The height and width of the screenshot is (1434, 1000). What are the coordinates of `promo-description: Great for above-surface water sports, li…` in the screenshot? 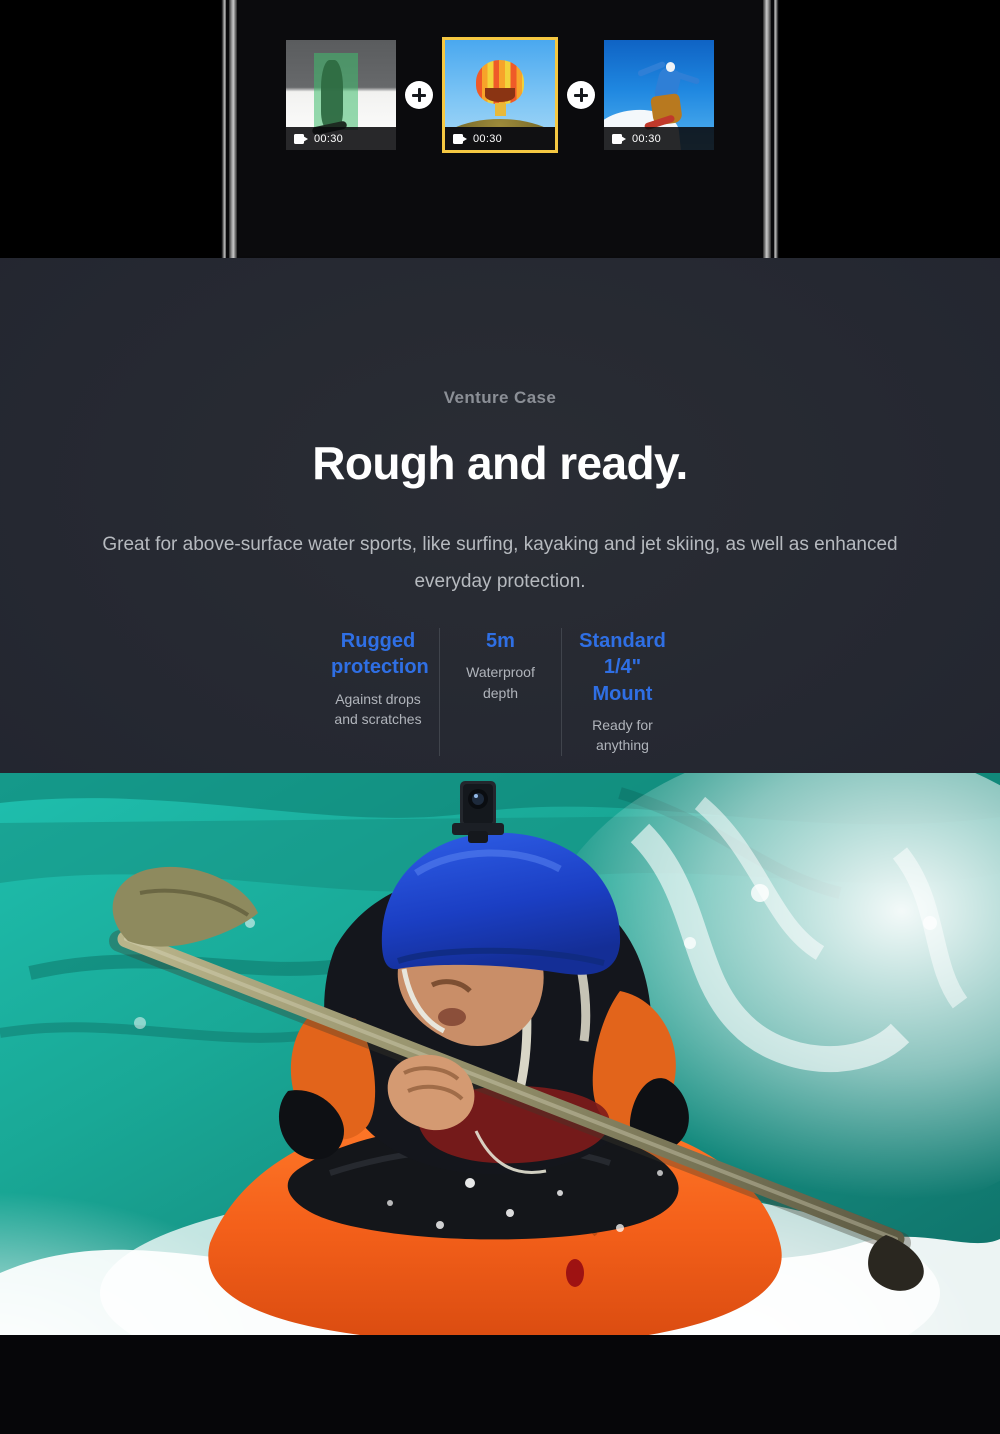 It's located at (500, 563).